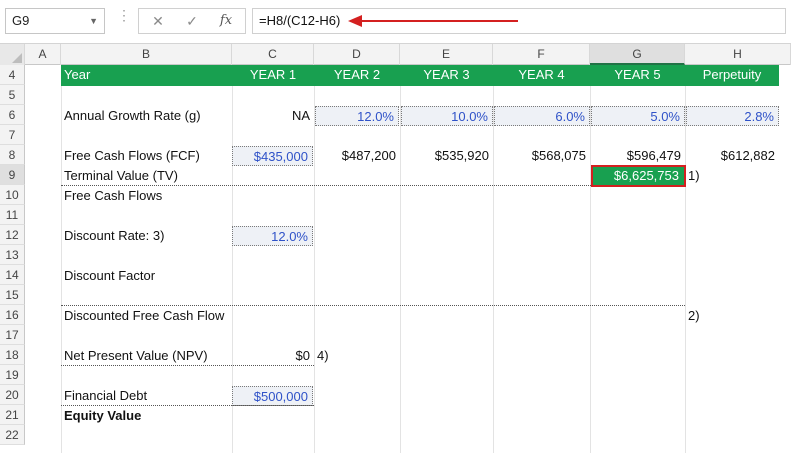  I want to click on column-header-h: H, so click(738, 54).